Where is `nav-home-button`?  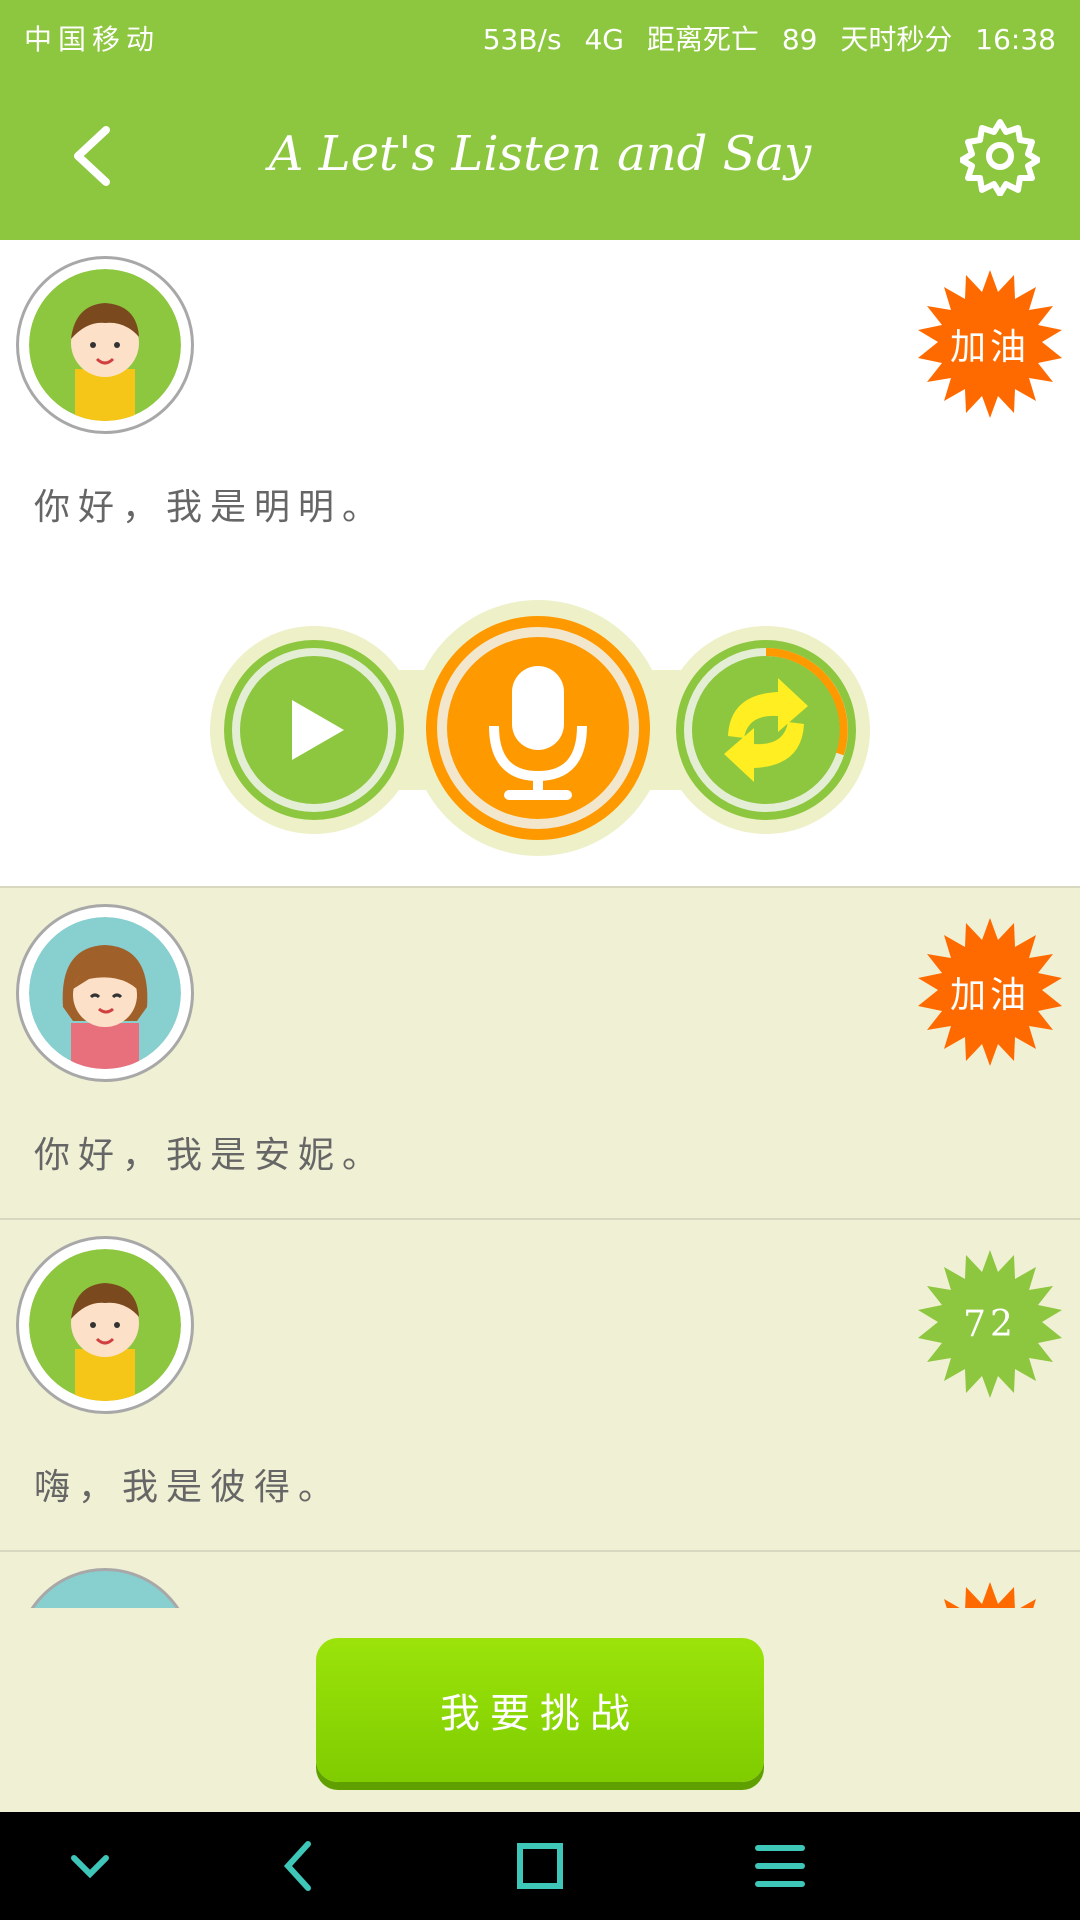 nav-home-button is located at coordinates (540, 1866).